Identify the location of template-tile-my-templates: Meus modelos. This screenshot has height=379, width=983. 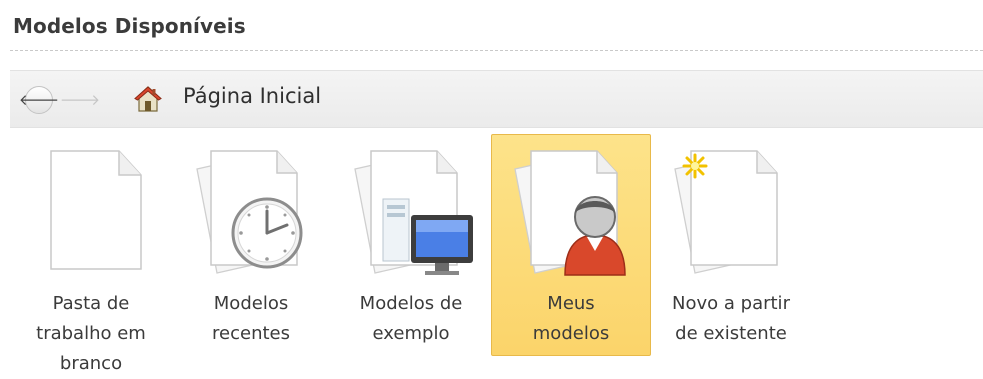
(571, 245).